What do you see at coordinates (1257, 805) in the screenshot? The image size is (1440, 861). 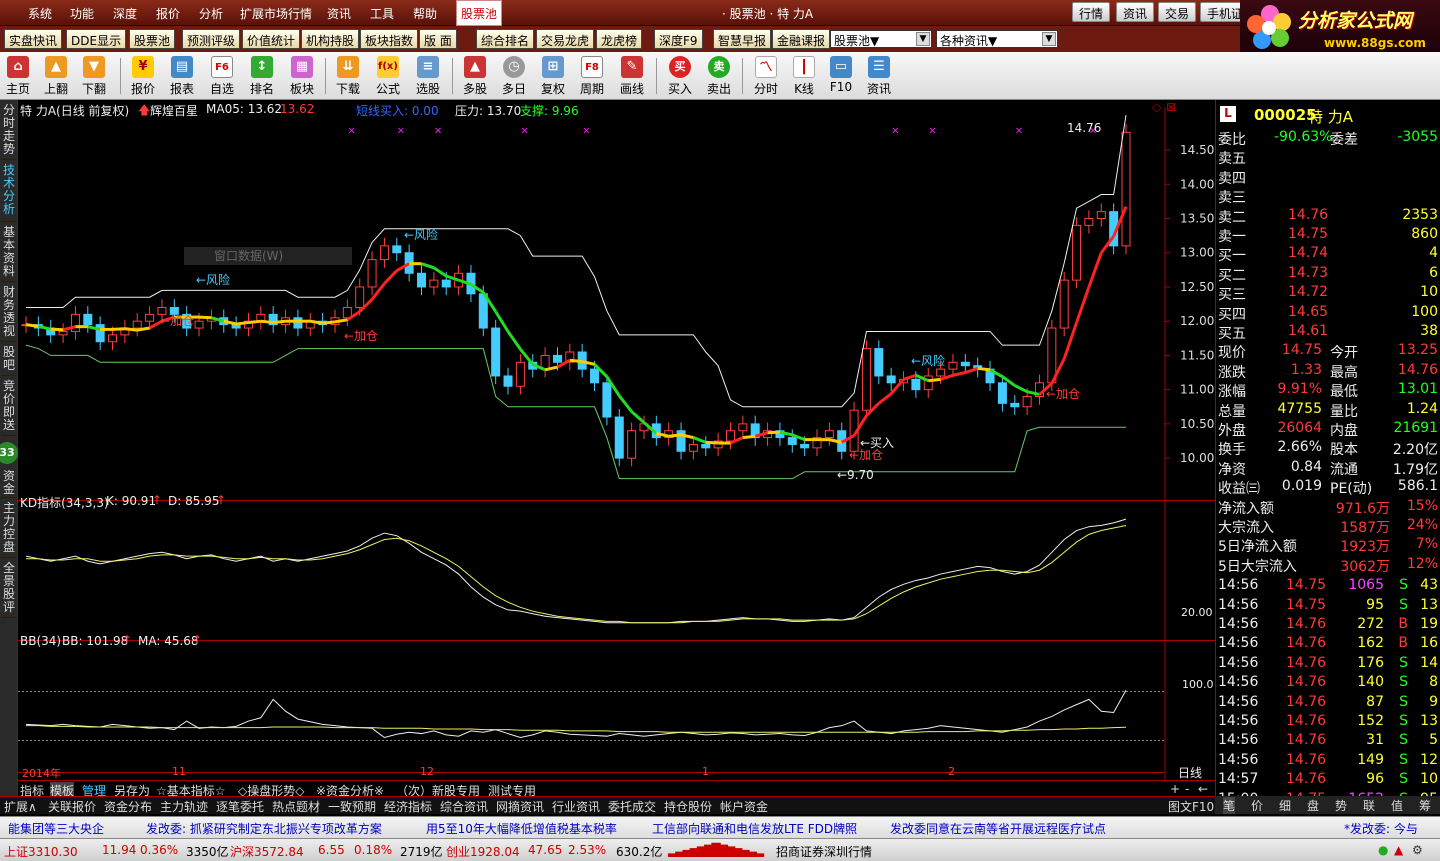 I see `panel-tab-1: 价` at bounding box center [1257, 805].